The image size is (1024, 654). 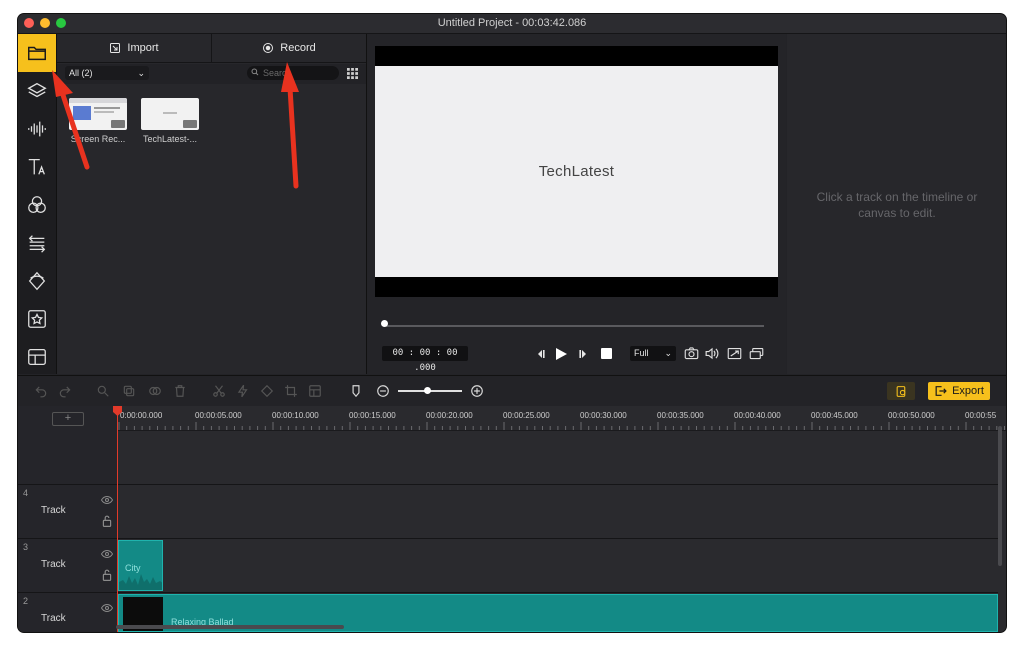 I want to click on playhead, so click(x=117, y=519).